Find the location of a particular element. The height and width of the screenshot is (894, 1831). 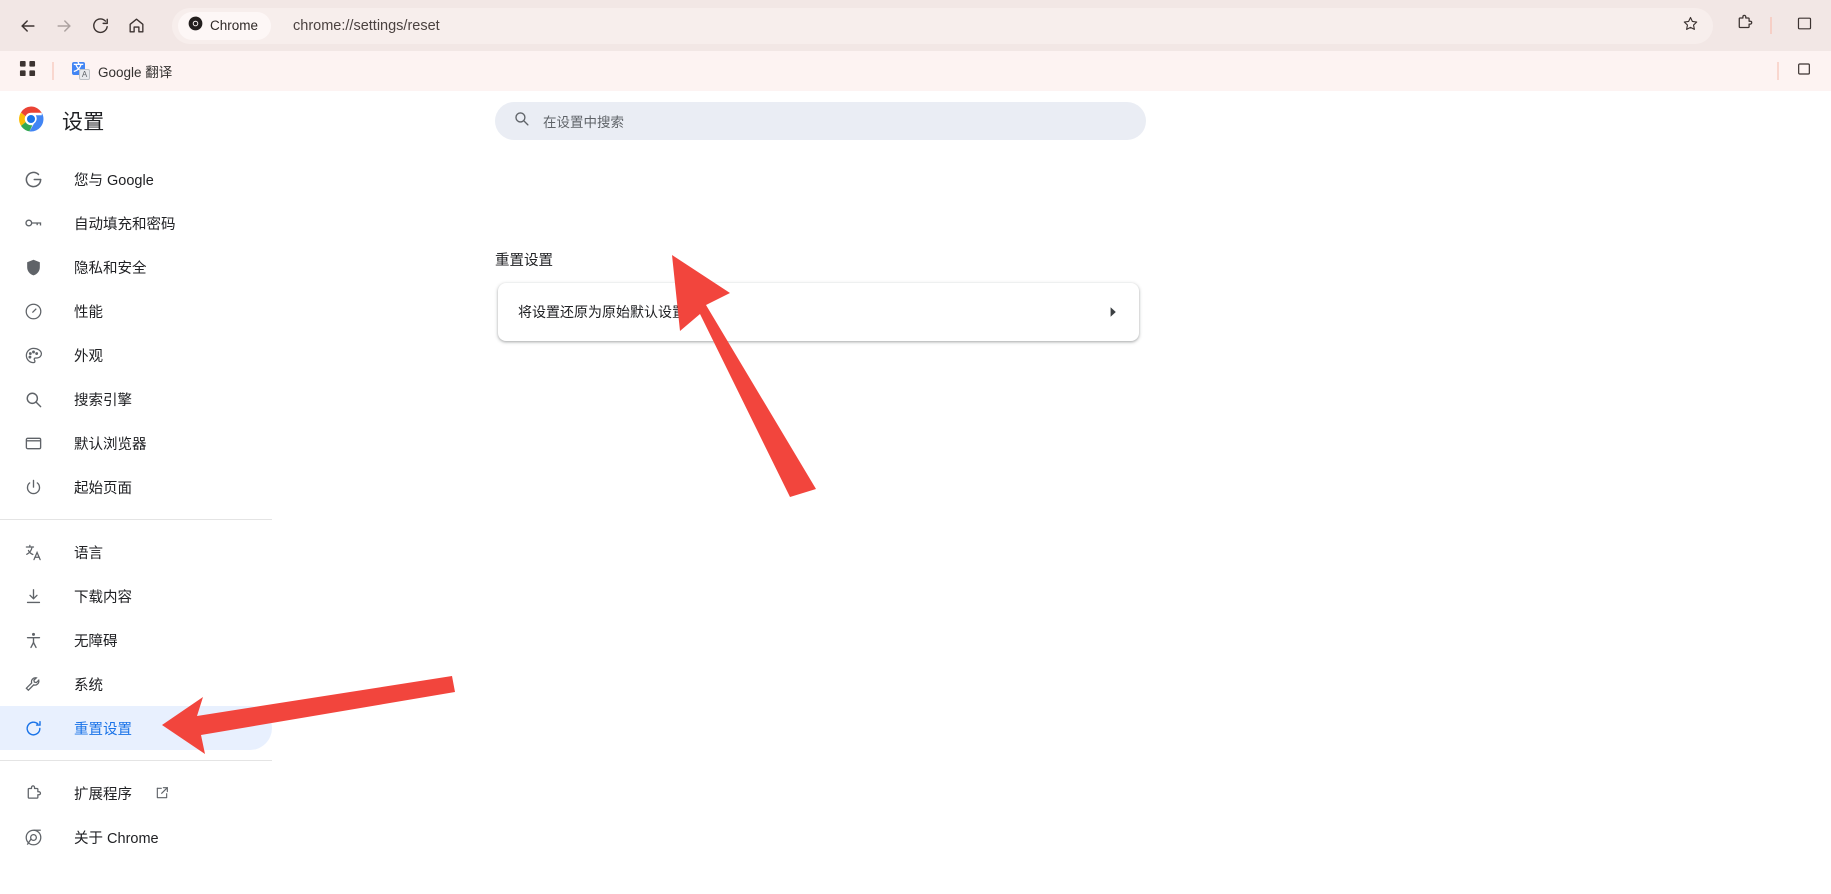

google-g-icon is located at coordinates (33, 179).